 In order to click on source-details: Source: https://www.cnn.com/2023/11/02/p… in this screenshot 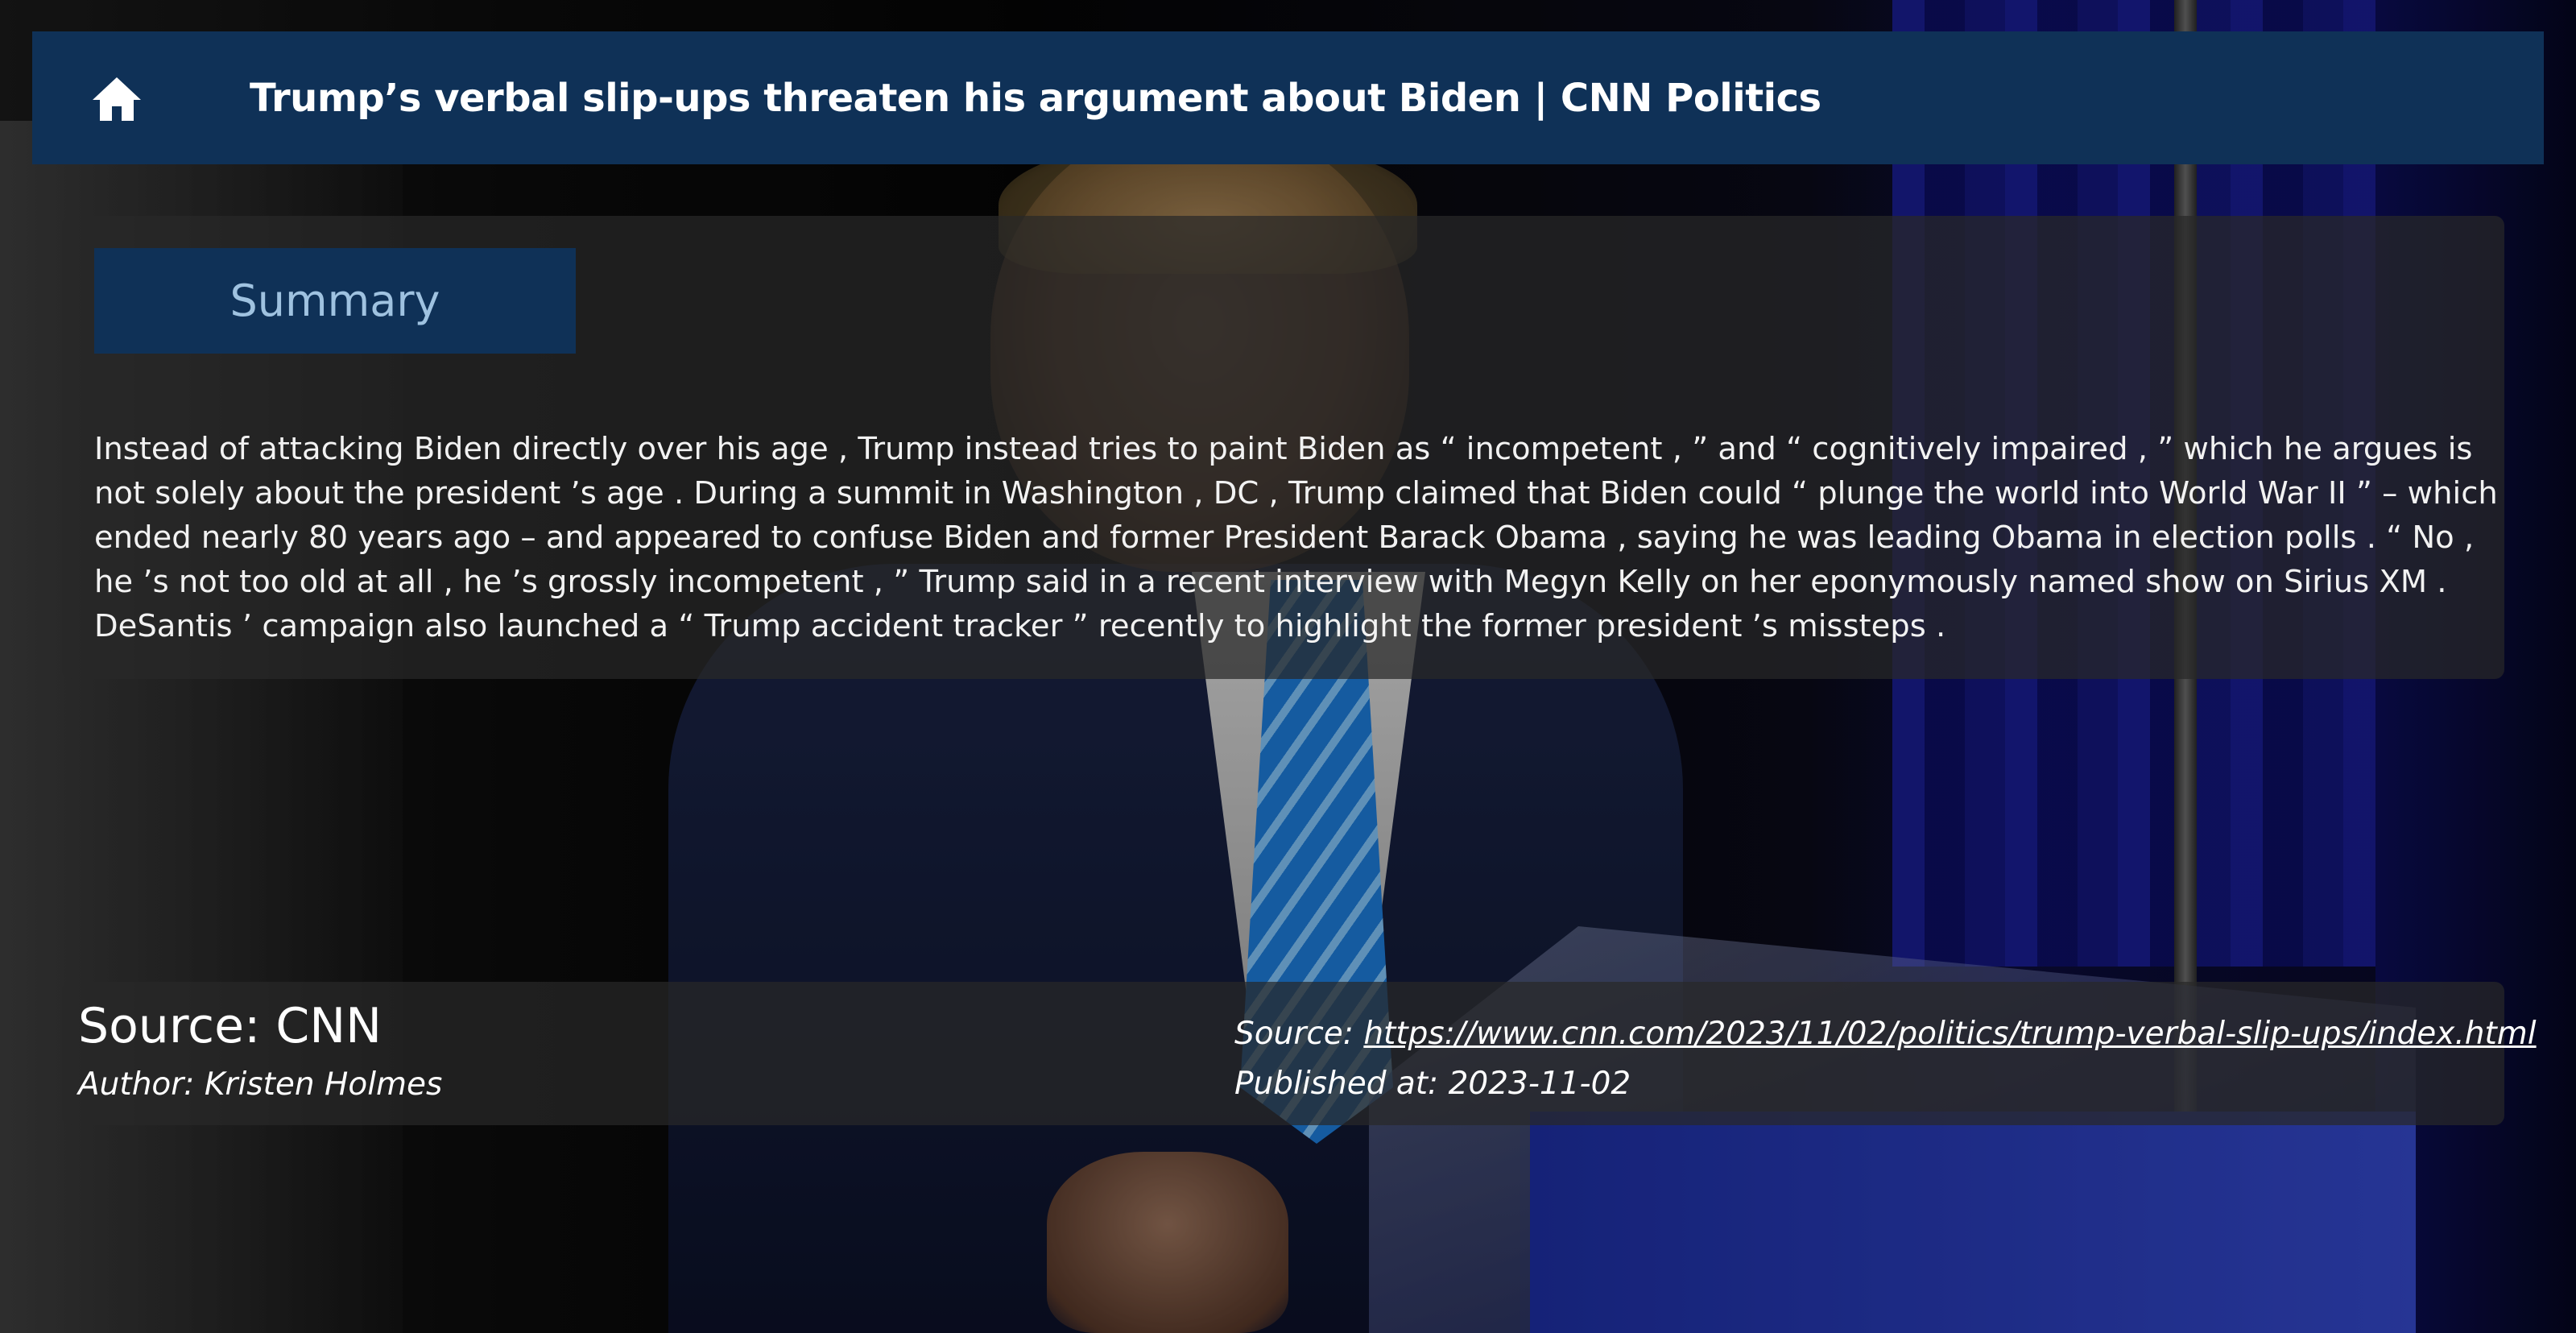, I will do `click(1885, 1059)`.